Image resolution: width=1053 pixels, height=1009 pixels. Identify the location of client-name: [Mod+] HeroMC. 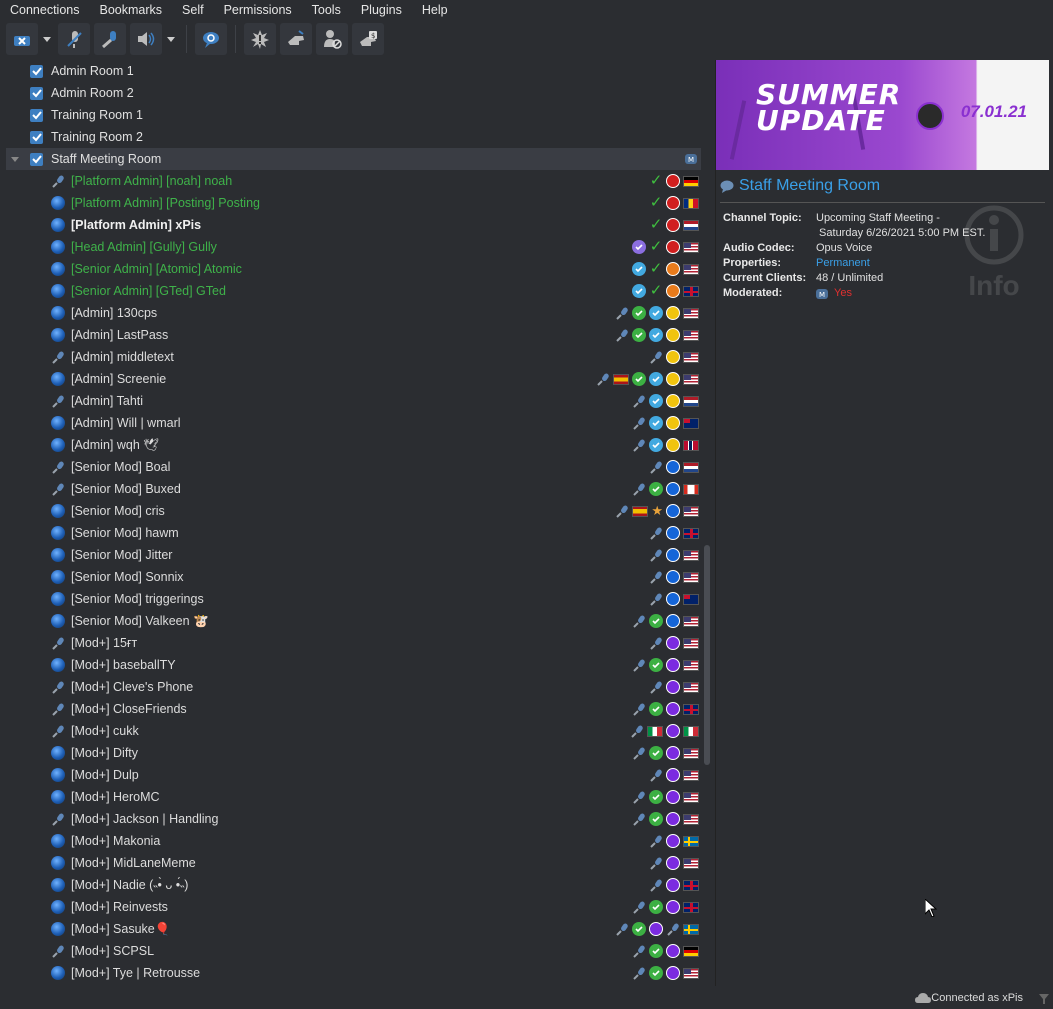
(115, 797).